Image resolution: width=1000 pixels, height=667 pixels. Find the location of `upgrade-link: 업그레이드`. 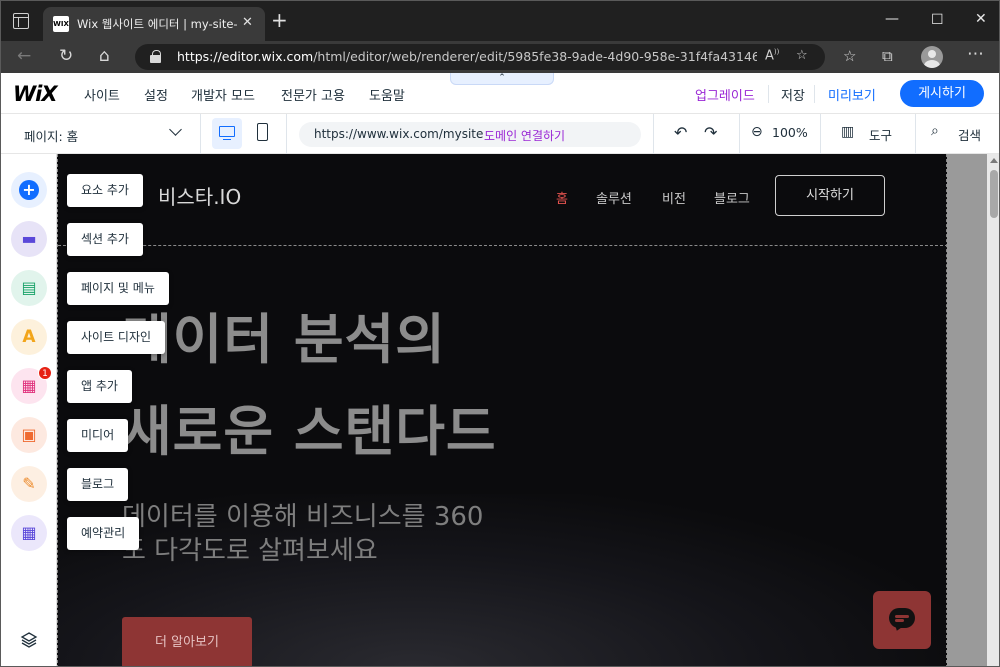

upgrade-link: 업그레이드 is located at coordinates (725, 94).